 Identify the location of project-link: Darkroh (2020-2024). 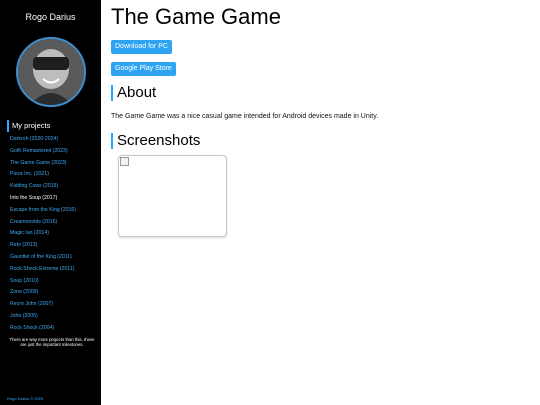
(43, 140).